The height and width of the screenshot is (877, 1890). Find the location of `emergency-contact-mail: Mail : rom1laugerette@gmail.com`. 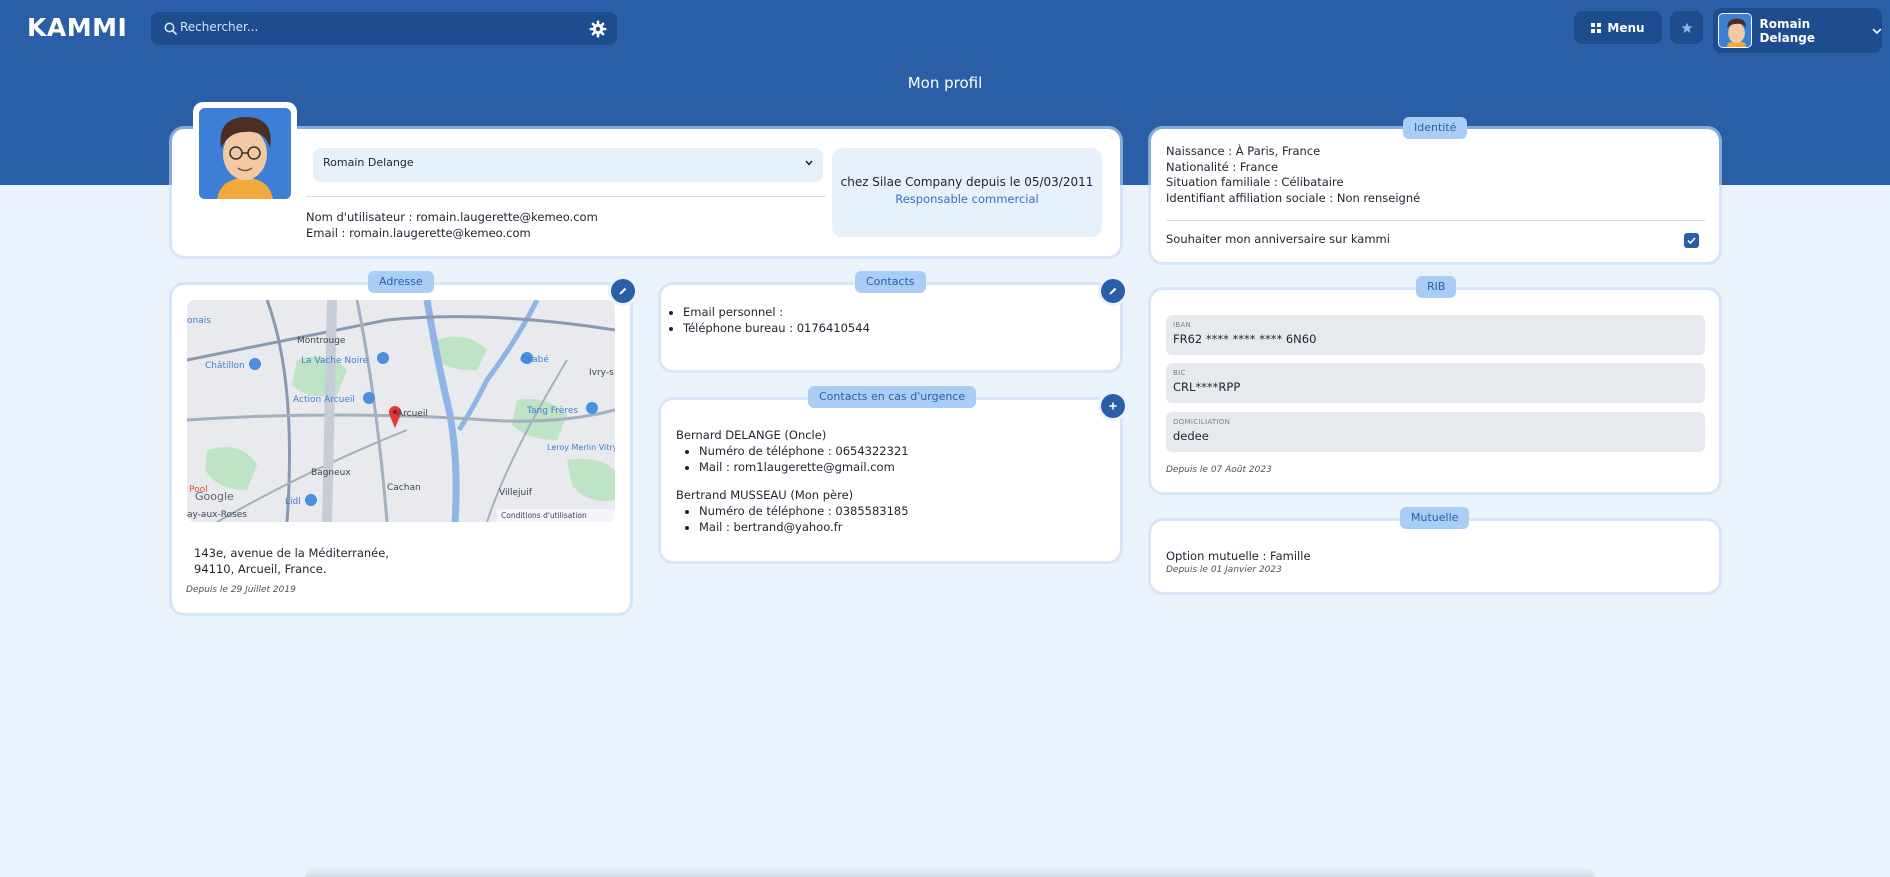

emergency-contact-mail: Mail : rom1laugerette@gmail.com is located at coordinates (804, 467).